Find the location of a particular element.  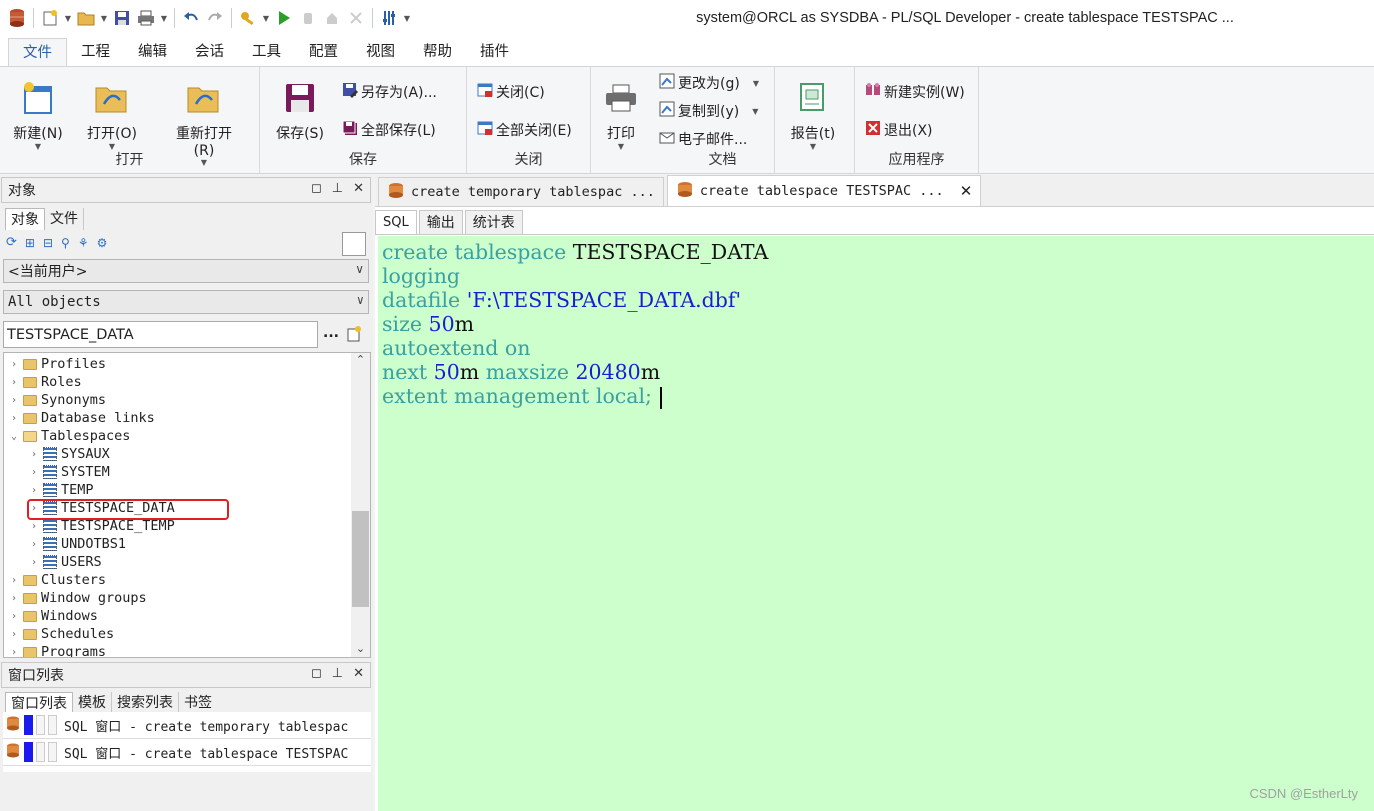

doc-tab-tablespace: create tablespace TESTSPAC ... ✕ is located at coordinates (824, 190).